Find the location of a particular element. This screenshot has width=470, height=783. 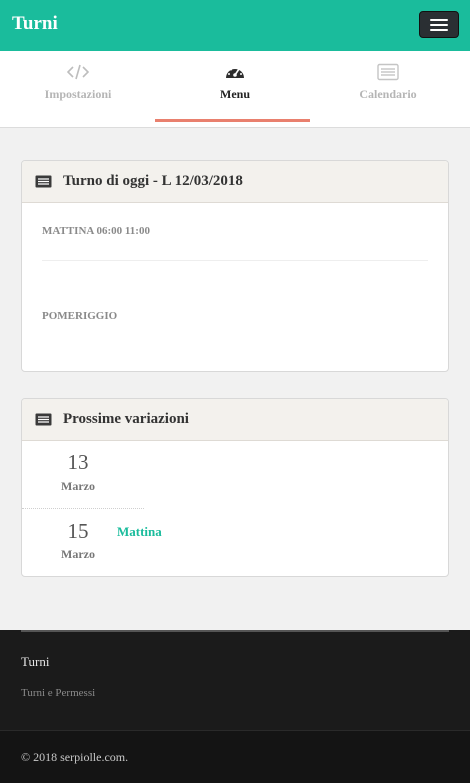

panel-header: Turno di oggi - L 12/03/2018 is located at coordinates (235, 182).